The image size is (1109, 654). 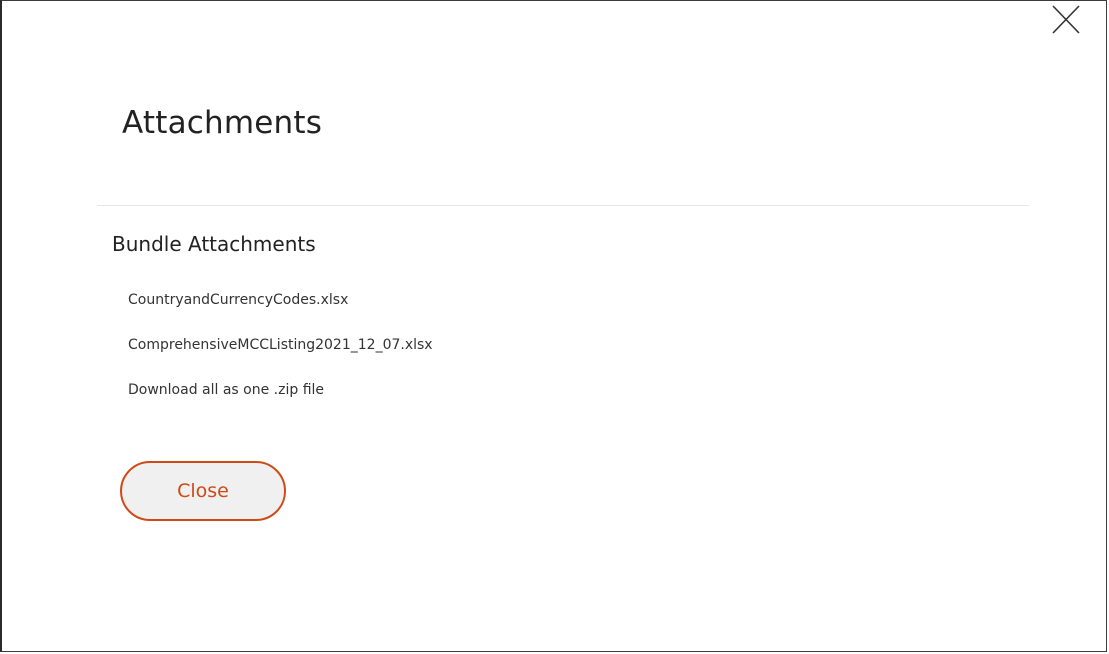 I want to click on close-icon, so click(x=1065, y=20).